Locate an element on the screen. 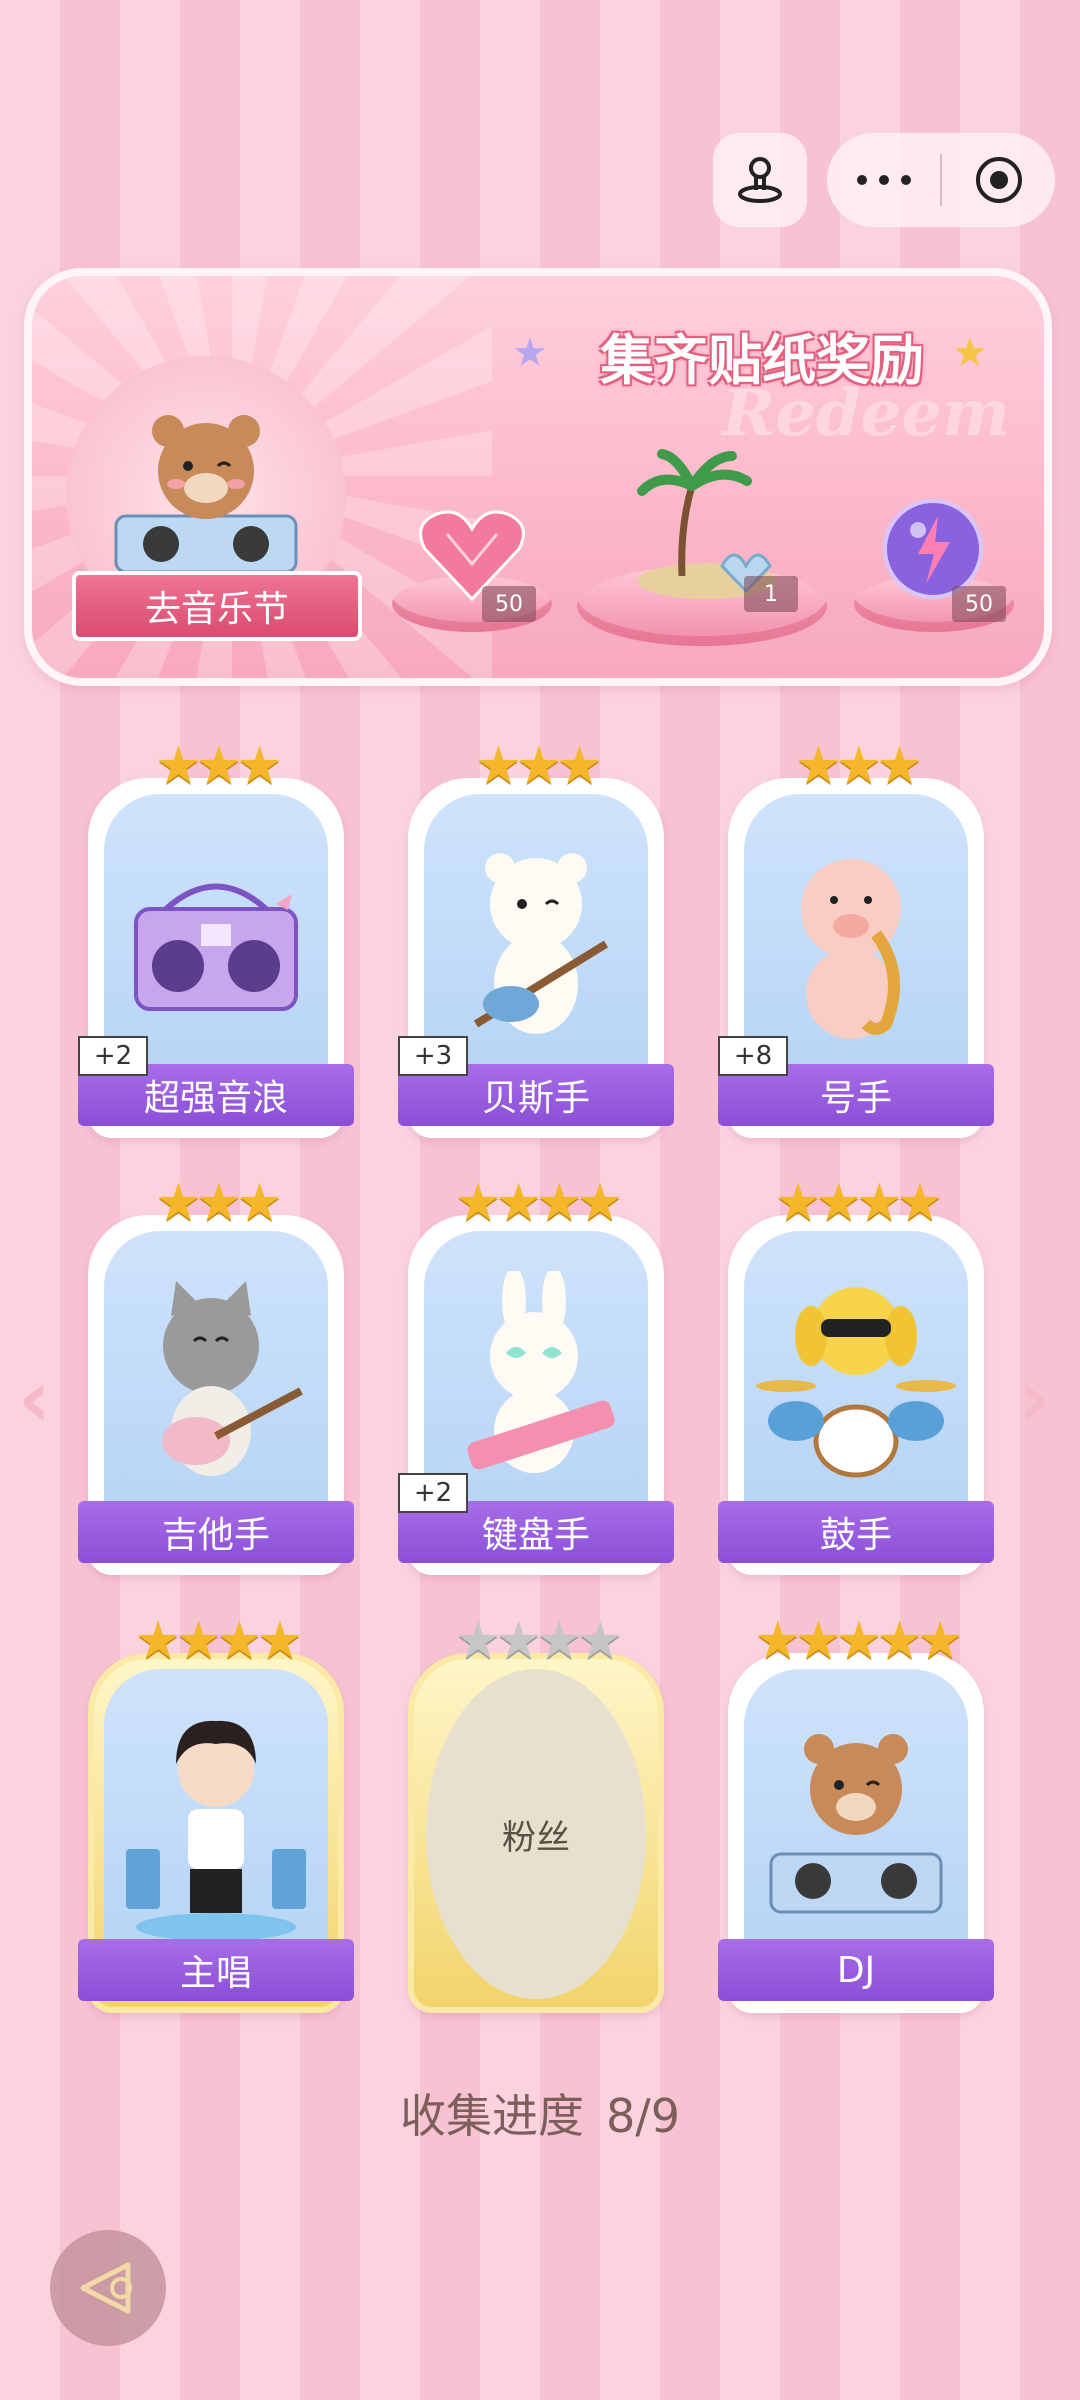  sticker-card: ★★★ 号手 +8 is located at coordinates (856, 937).